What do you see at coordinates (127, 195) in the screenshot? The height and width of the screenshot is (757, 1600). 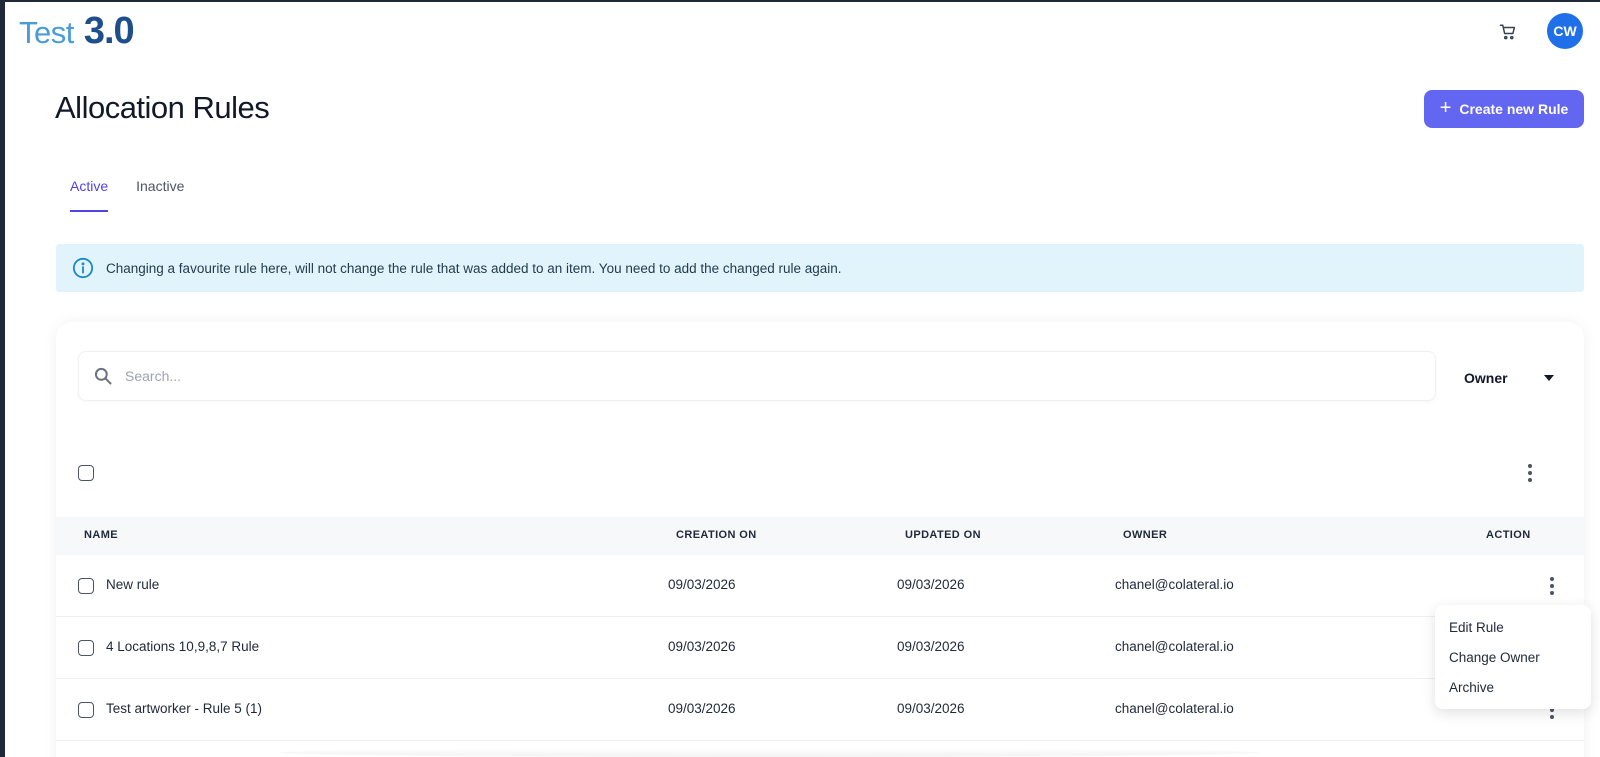 I see `rule-status-tabs: Active Inactive` at bounding box center [127, 195].